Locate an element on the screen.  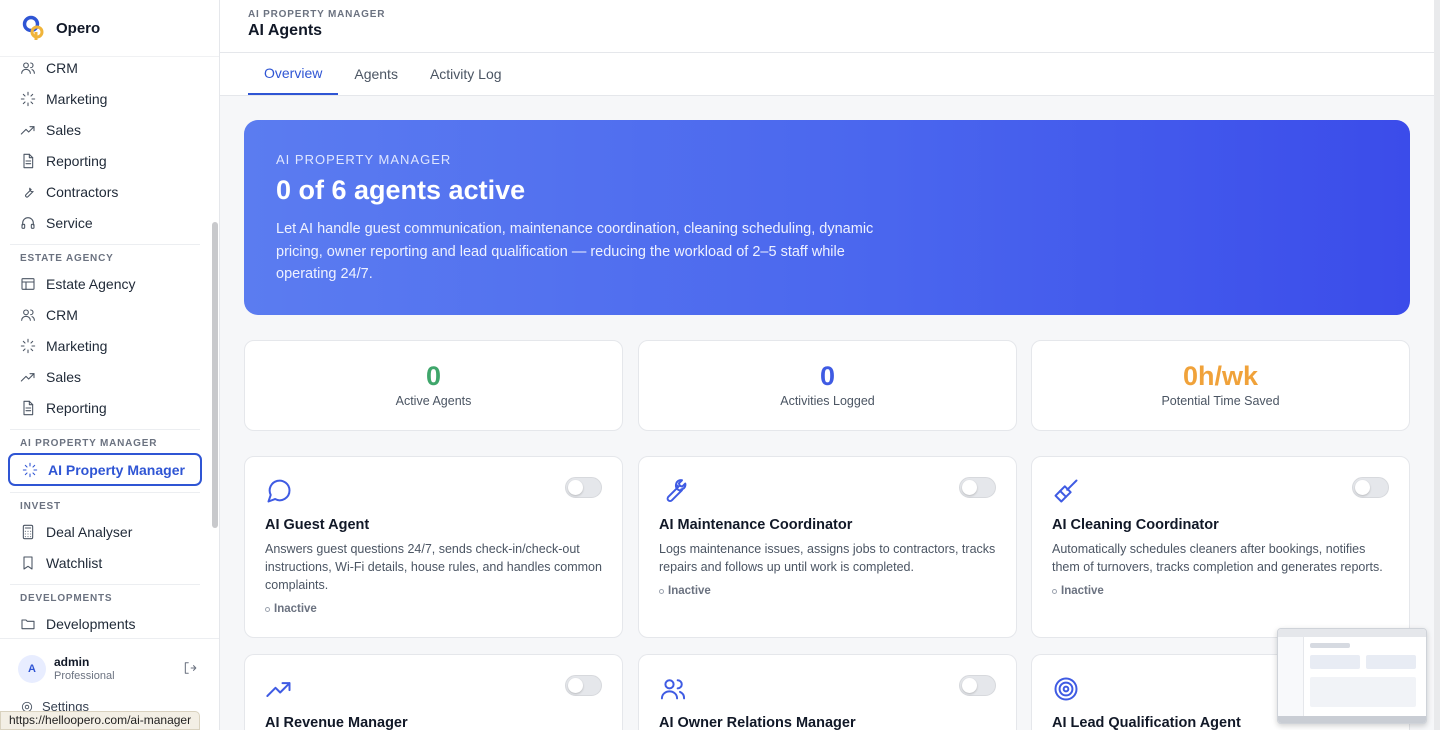
section-label-dev: DEVELOPMENTS is located at coordinates (66, 598).